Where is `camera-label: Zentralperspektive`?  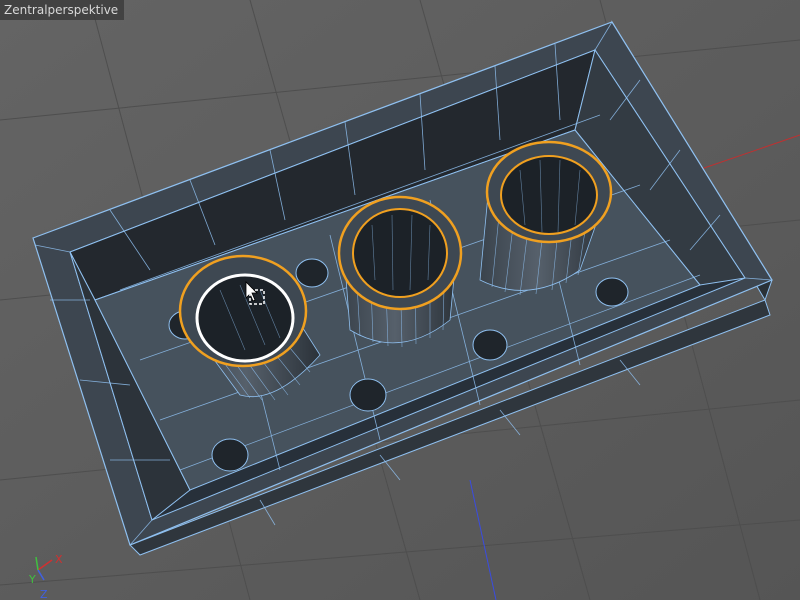 camera-label: Zentralperspektive is located at coordinates (62, 10).